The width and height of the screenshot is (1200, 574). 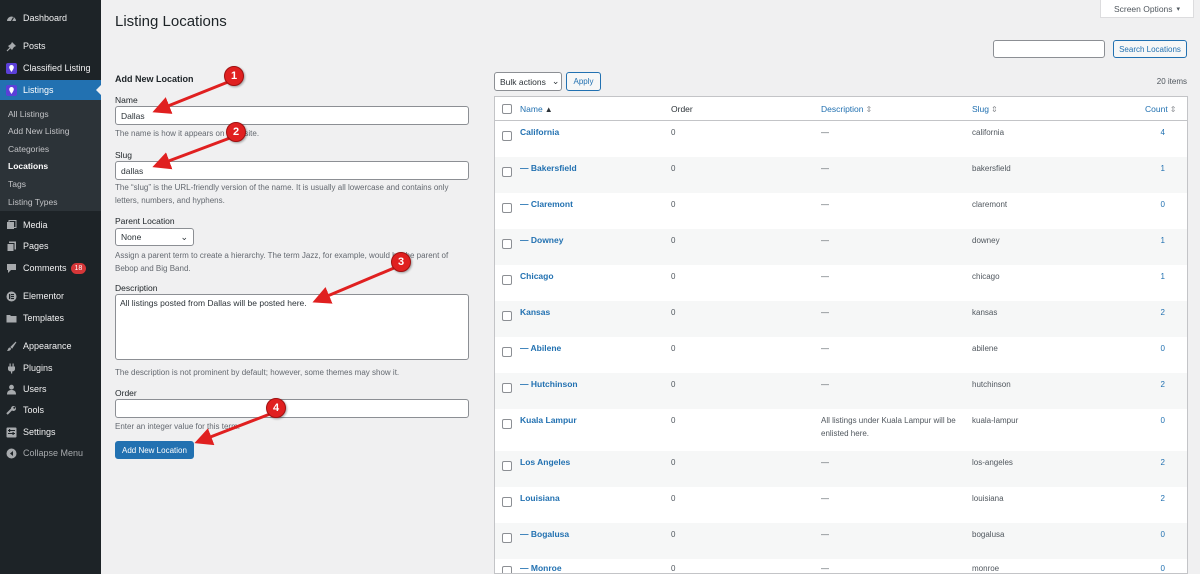 I want to click on bulk-actions-select: Bulk actions ⌄, so click(x=528, y=81).